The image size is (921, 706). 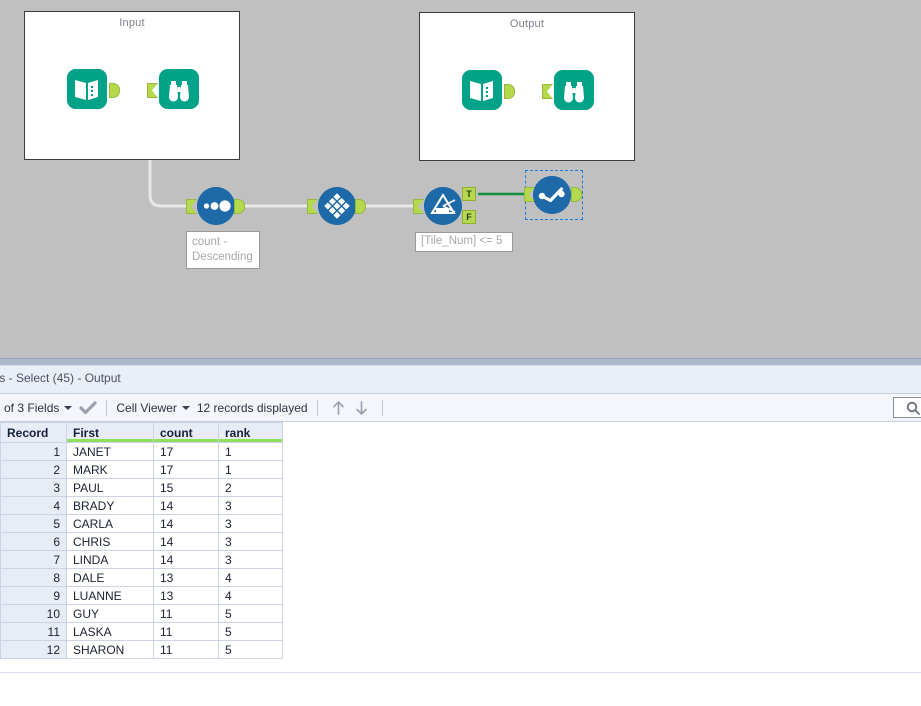 What do you see at coordinates (361, 408) in the screenshot?
I see `arrow-down-icon` at bounding box center [361, 408].